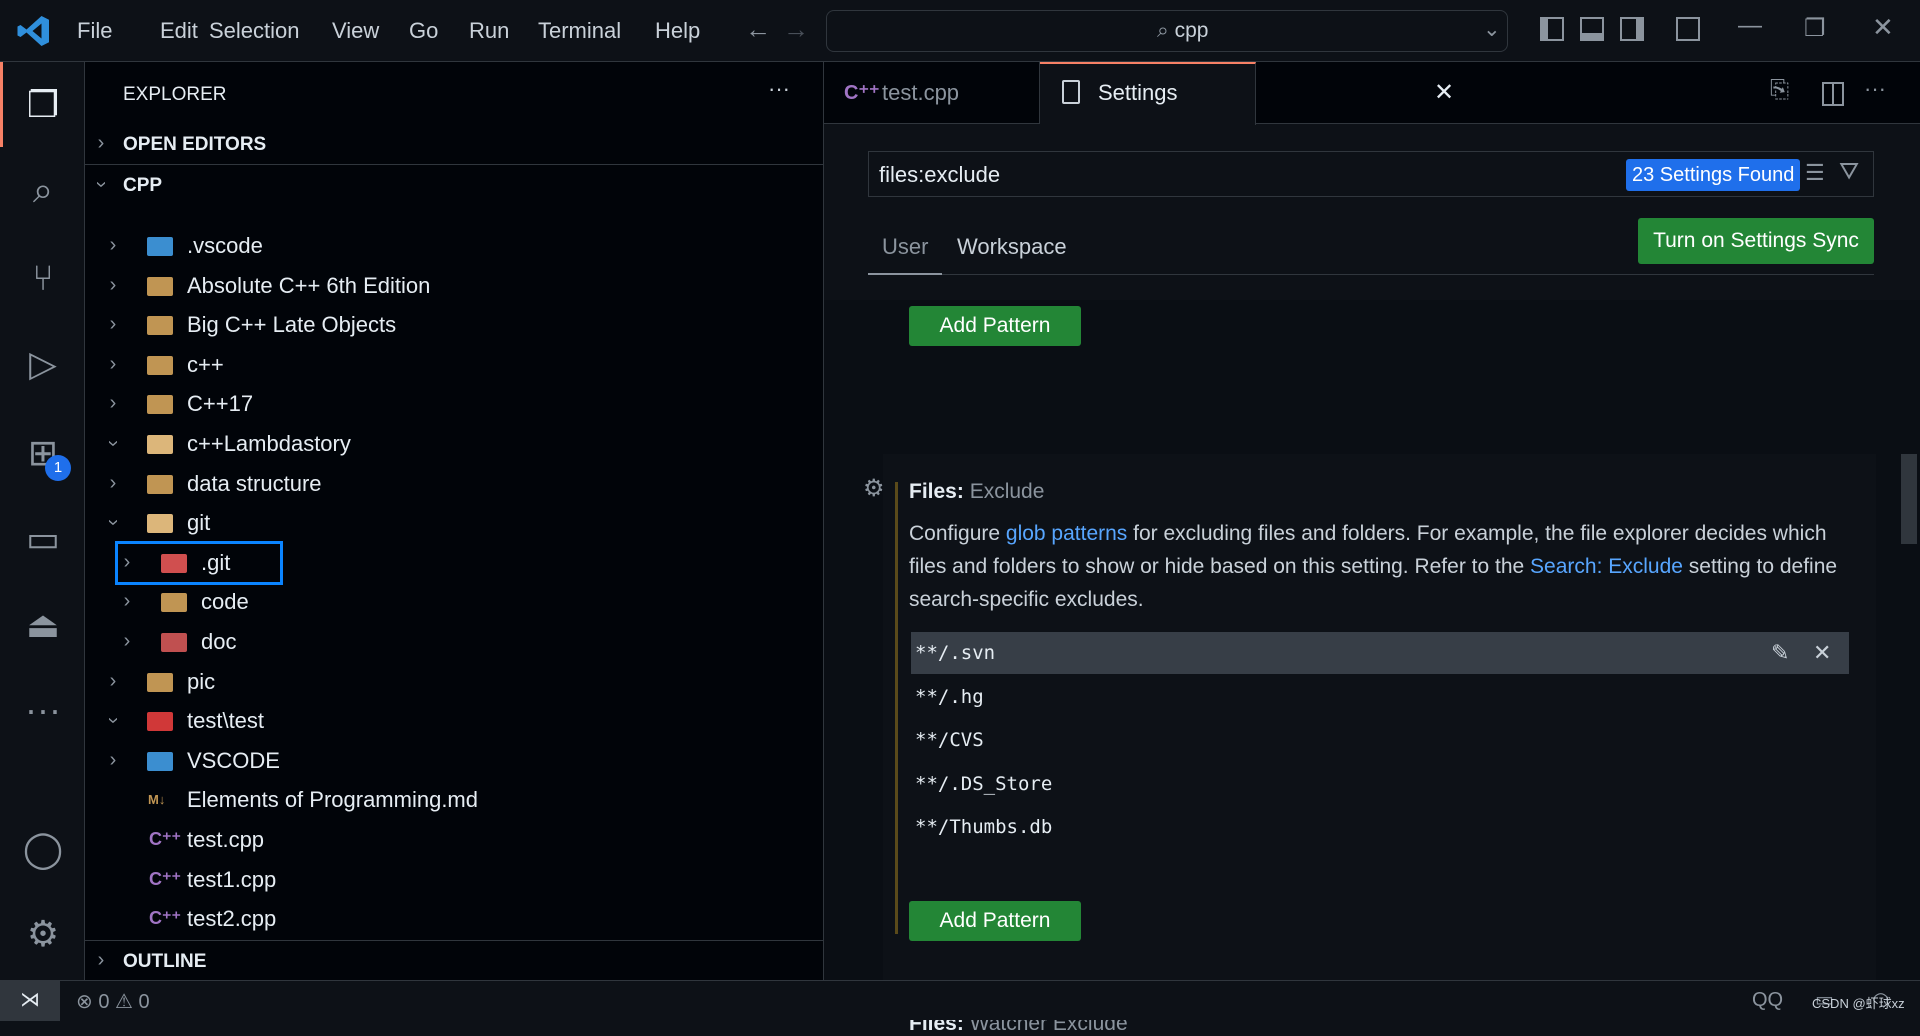  I want to click on forward-arrow-icon: →, so click(796, 29).